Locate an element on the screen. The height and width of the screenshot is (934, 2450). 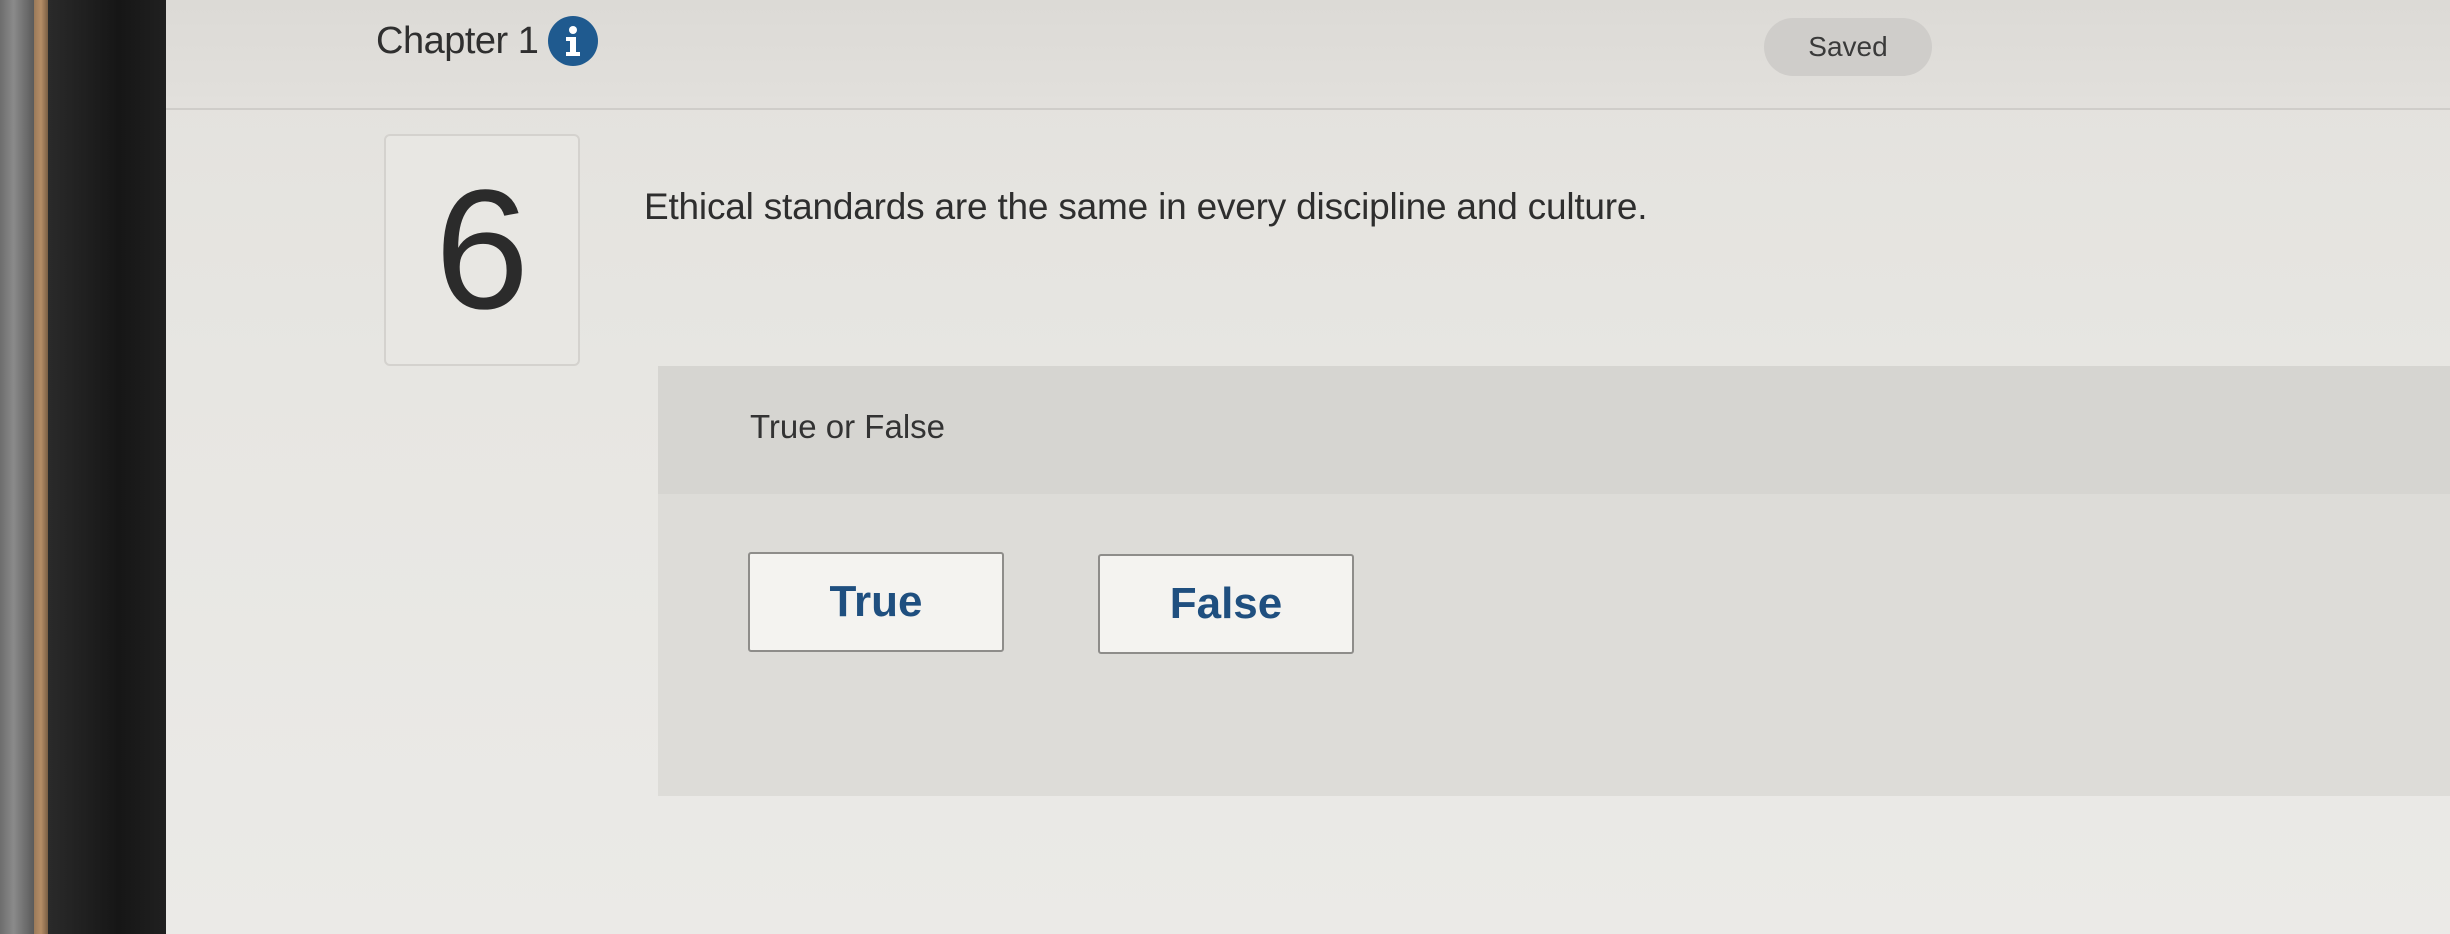
answer-type-label: True or False is located at coordinates (848, 426).